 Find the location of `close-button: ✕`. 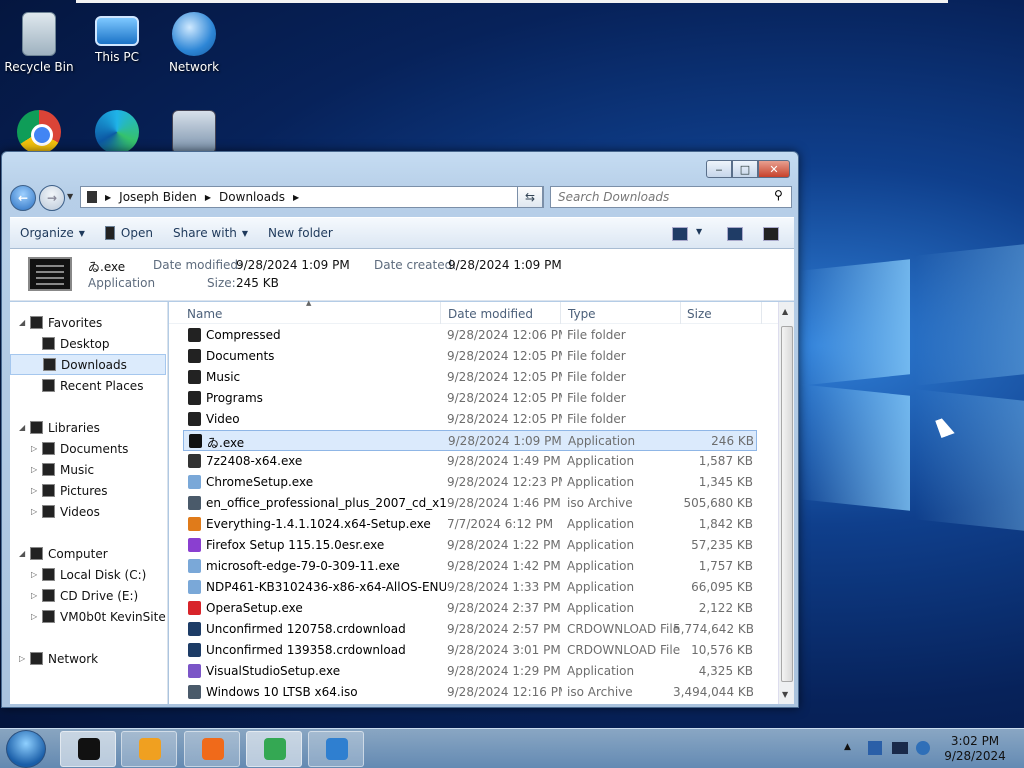

close-button: ✕ is located at coordinates (774, 169).